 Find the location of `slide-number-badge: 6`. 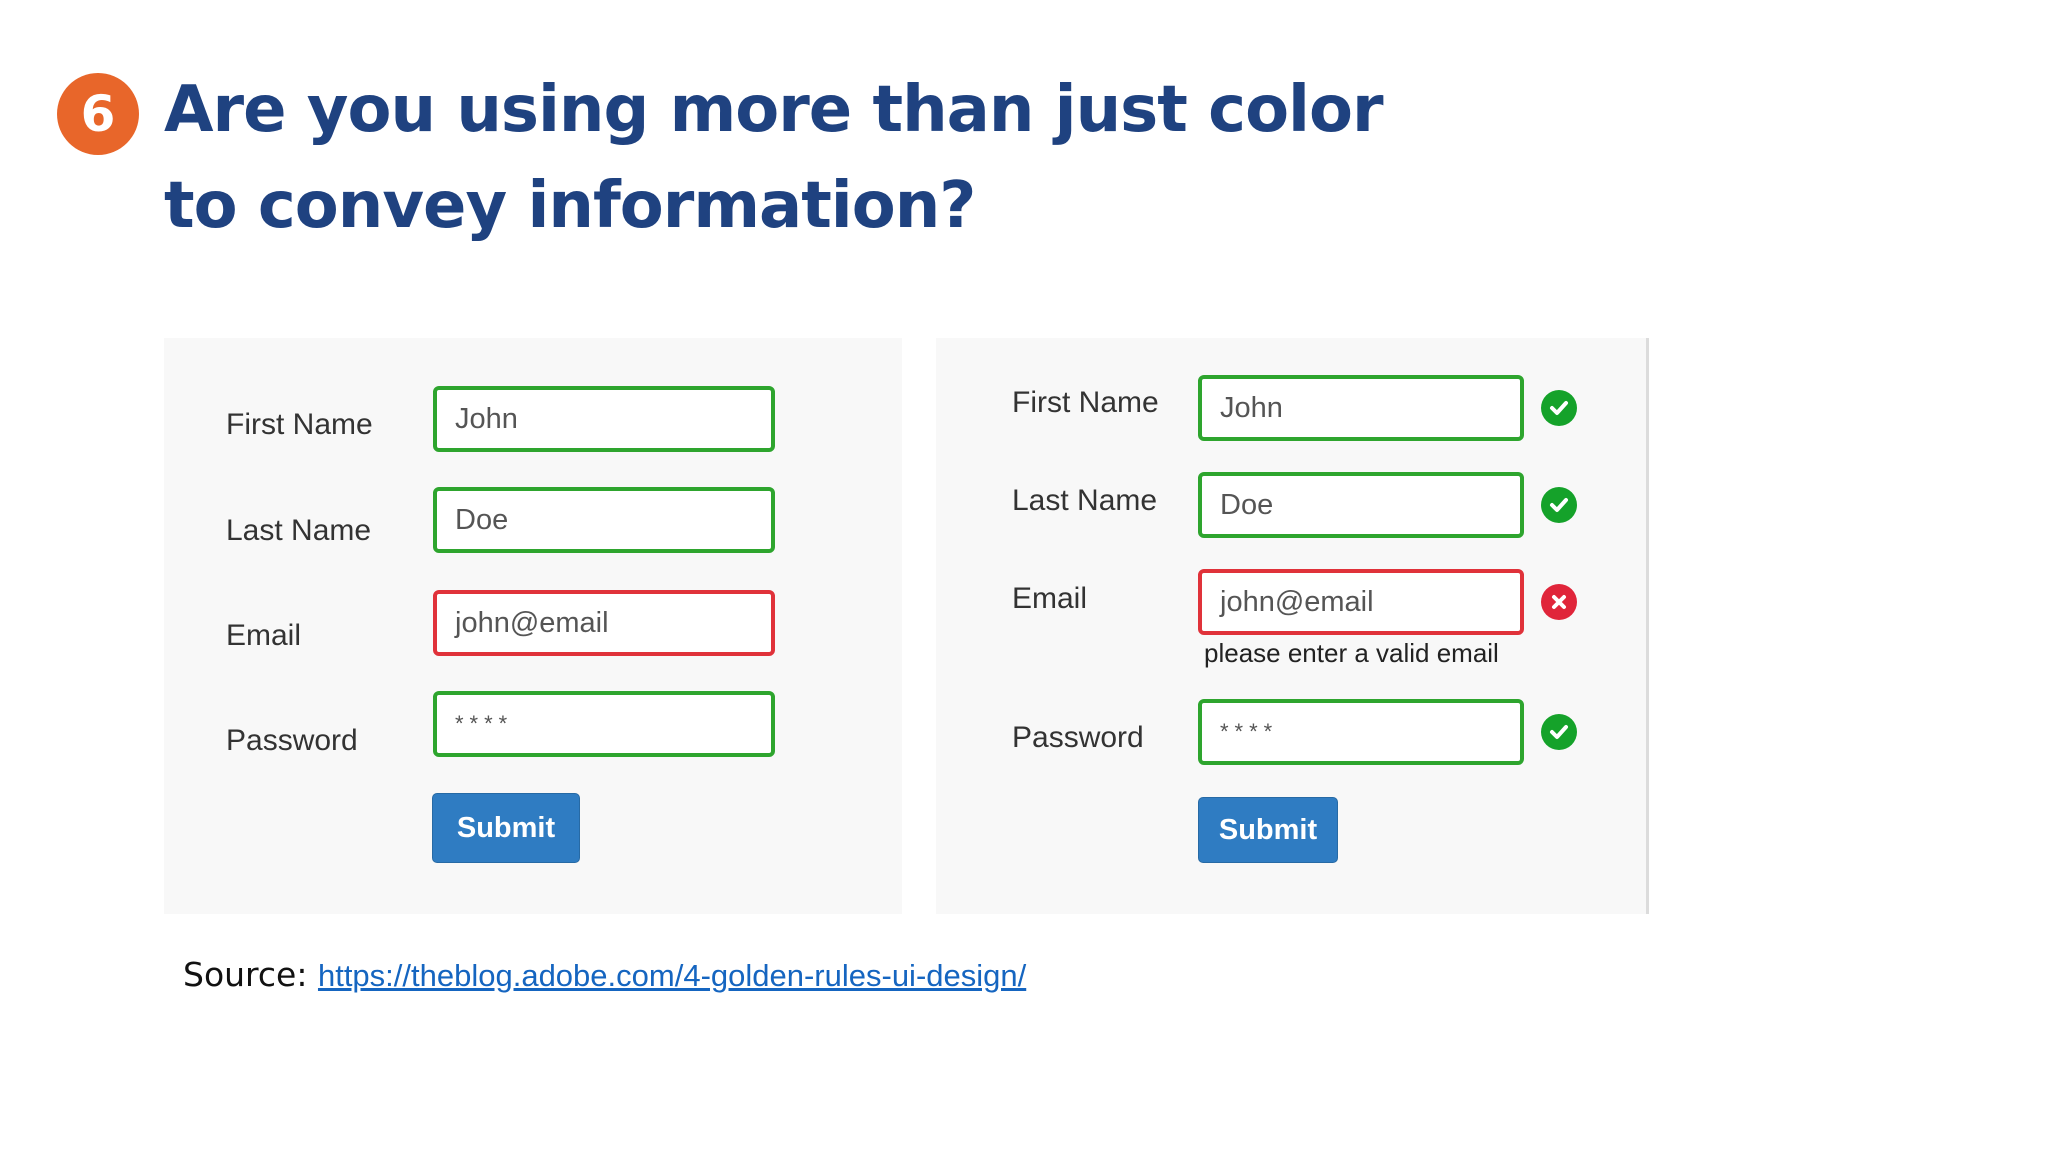

slide-number-badge: 6 is located at coordinates (98, 114).